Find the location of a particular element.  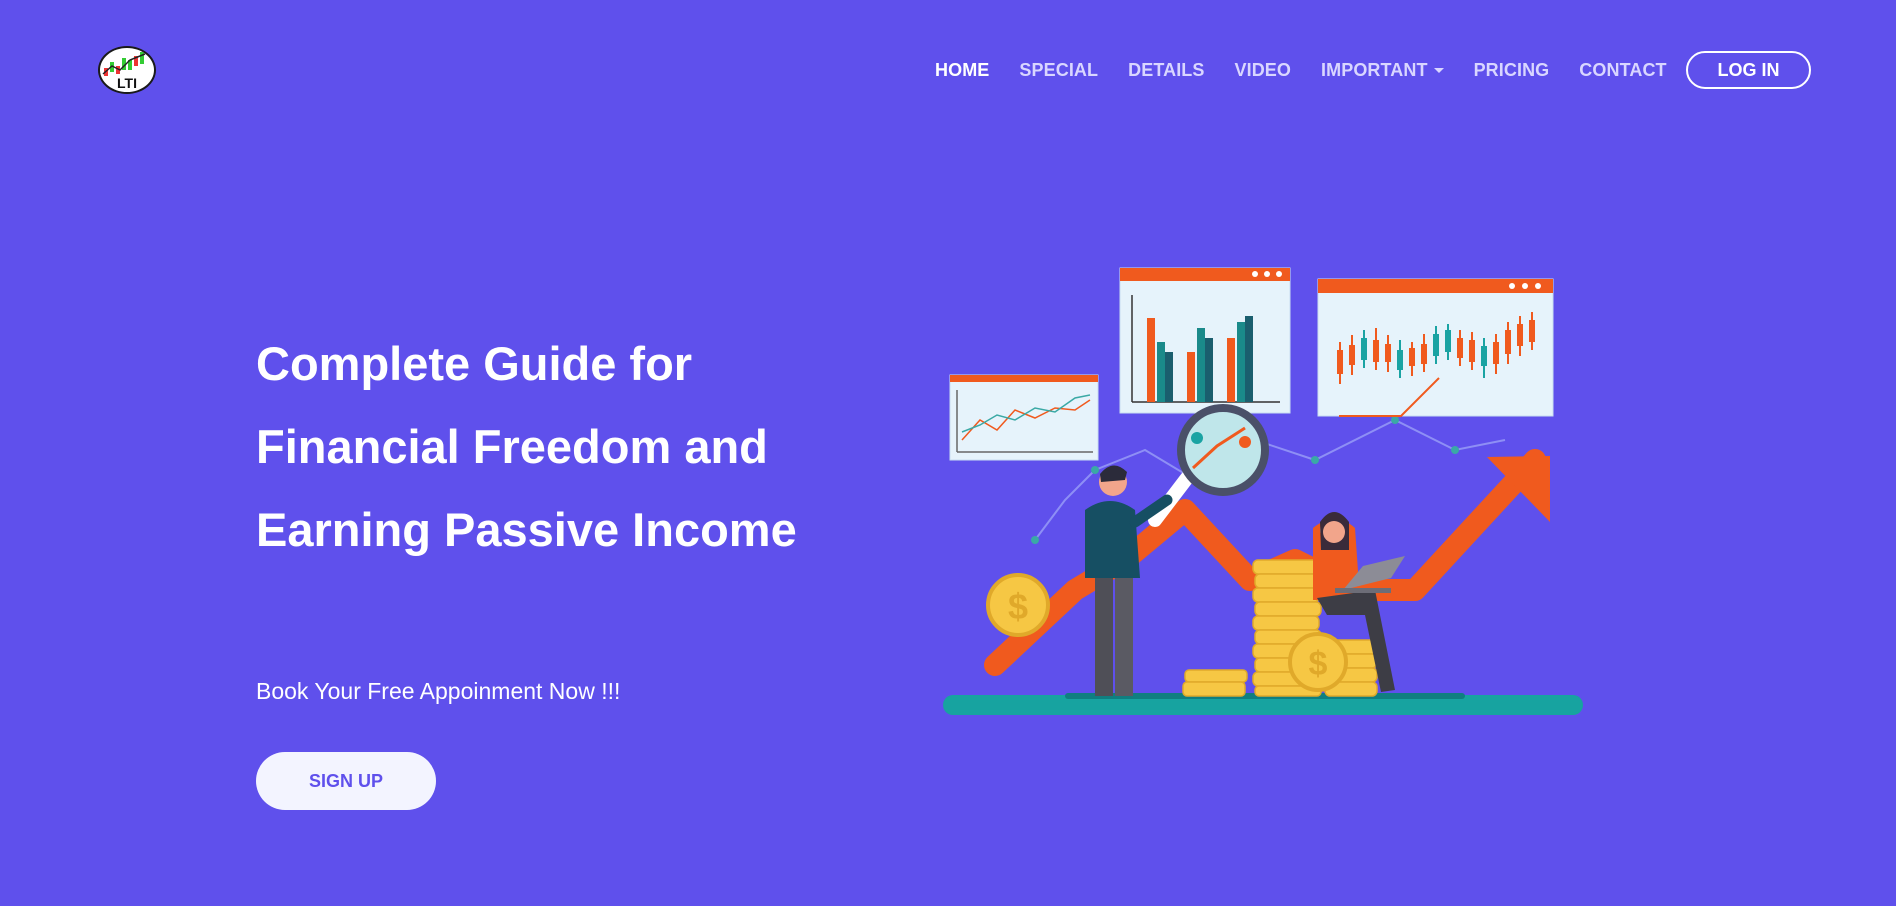

chart-window-candles is located at coordinates (1435, 347).